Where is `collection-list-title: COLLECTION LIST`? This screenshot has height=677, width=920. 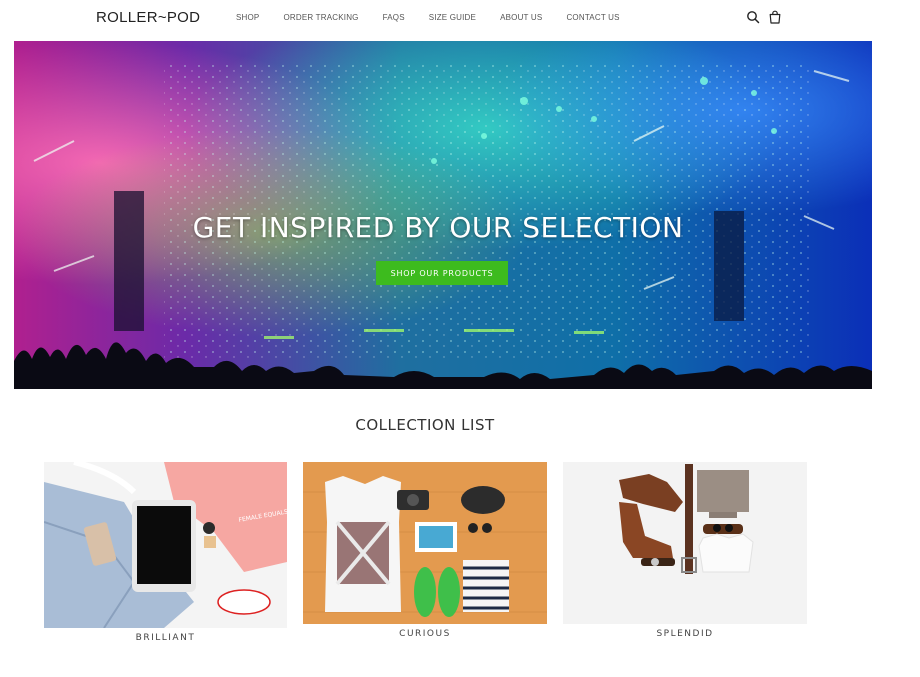 collection-list-title: COLLECTION LIST is located at coordinates (425, 425).